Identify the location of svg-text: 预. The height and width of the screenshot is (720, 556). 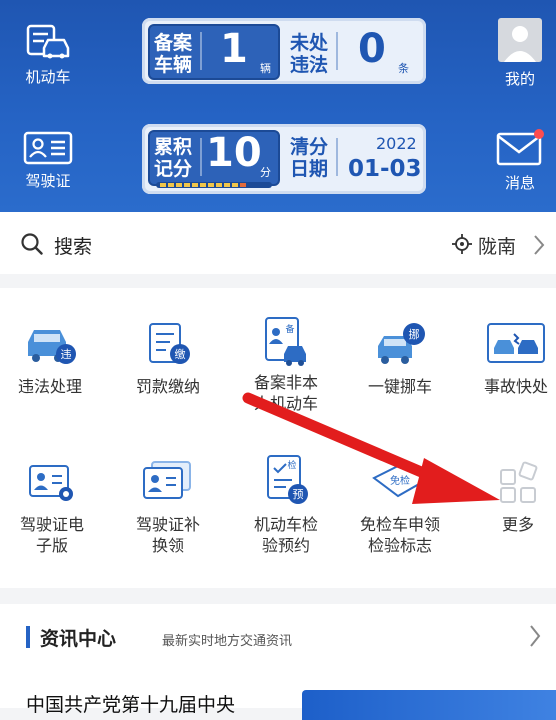
(298, 494).